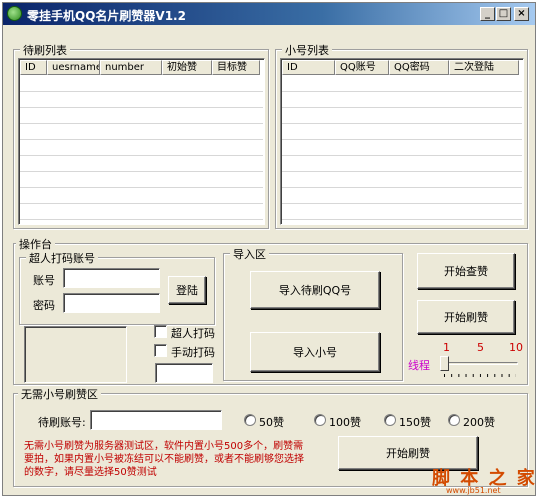 This screenshot has height=500, width=540. What do you see at coordinates (59, 394) in the screenshot?
I see `no-account-legend: 无需小号刷赞区` at bounding box center [59, 394].